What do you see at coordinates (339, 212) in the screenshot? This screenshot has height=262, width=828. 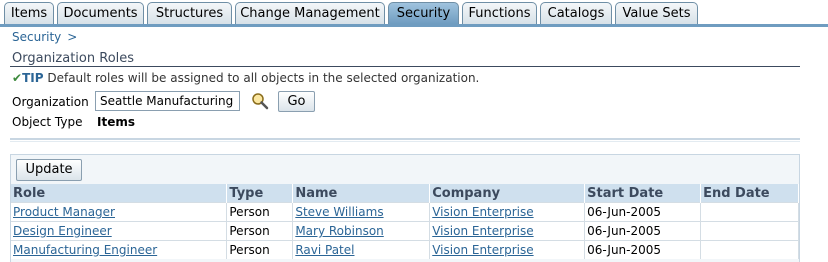 I see `name-link: Steve Williams` at bounding box center [339, 212].